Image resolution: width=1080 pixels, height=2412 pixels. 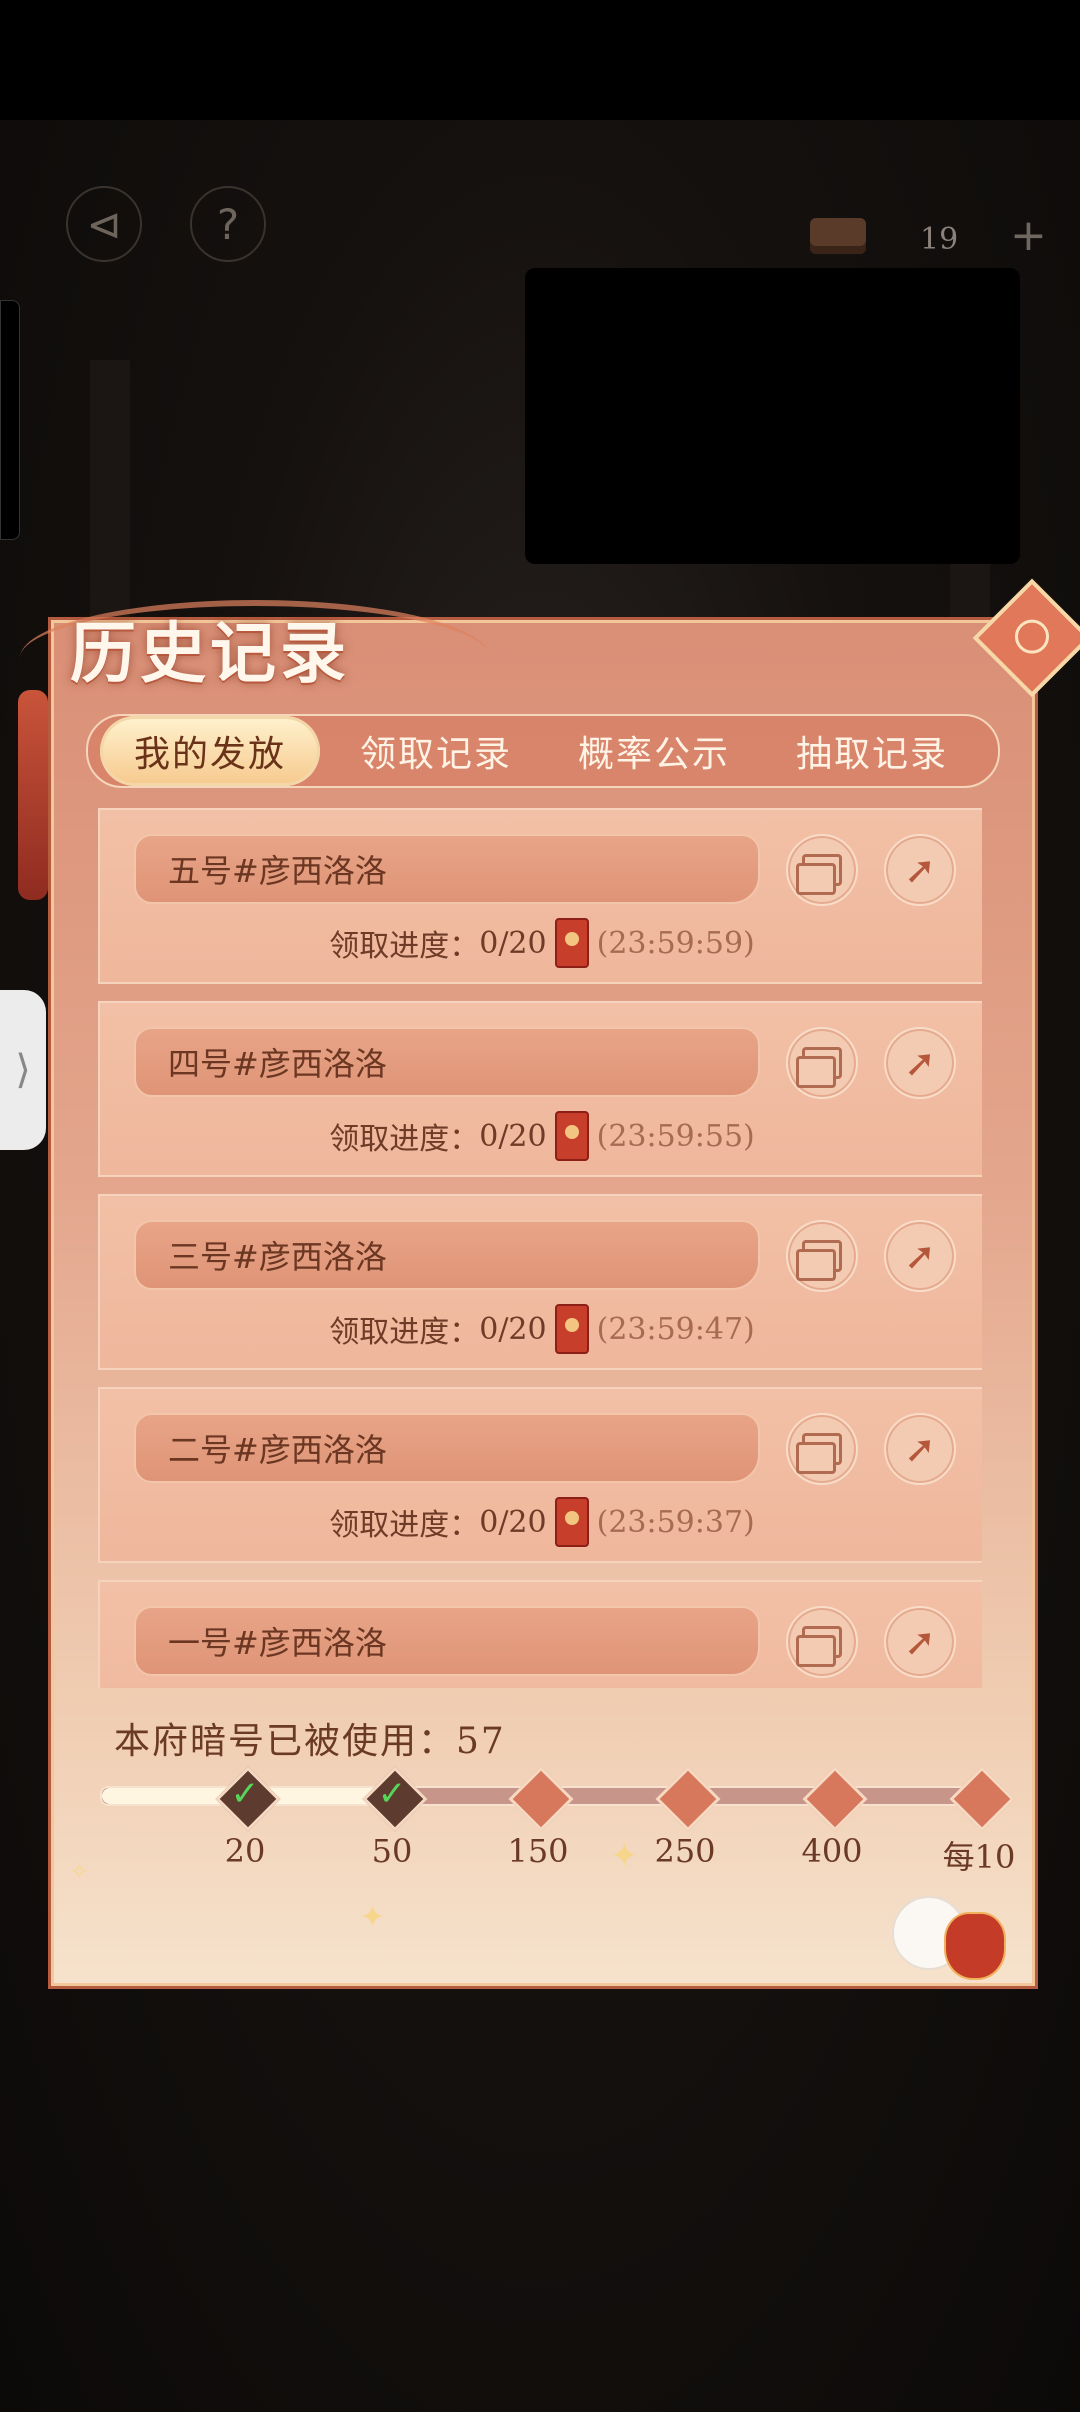 What do you see at coordinates (872, 751) in the screenshot?
I see `tab-draw-records: 抽取记录` at bounding box center [872, 751].